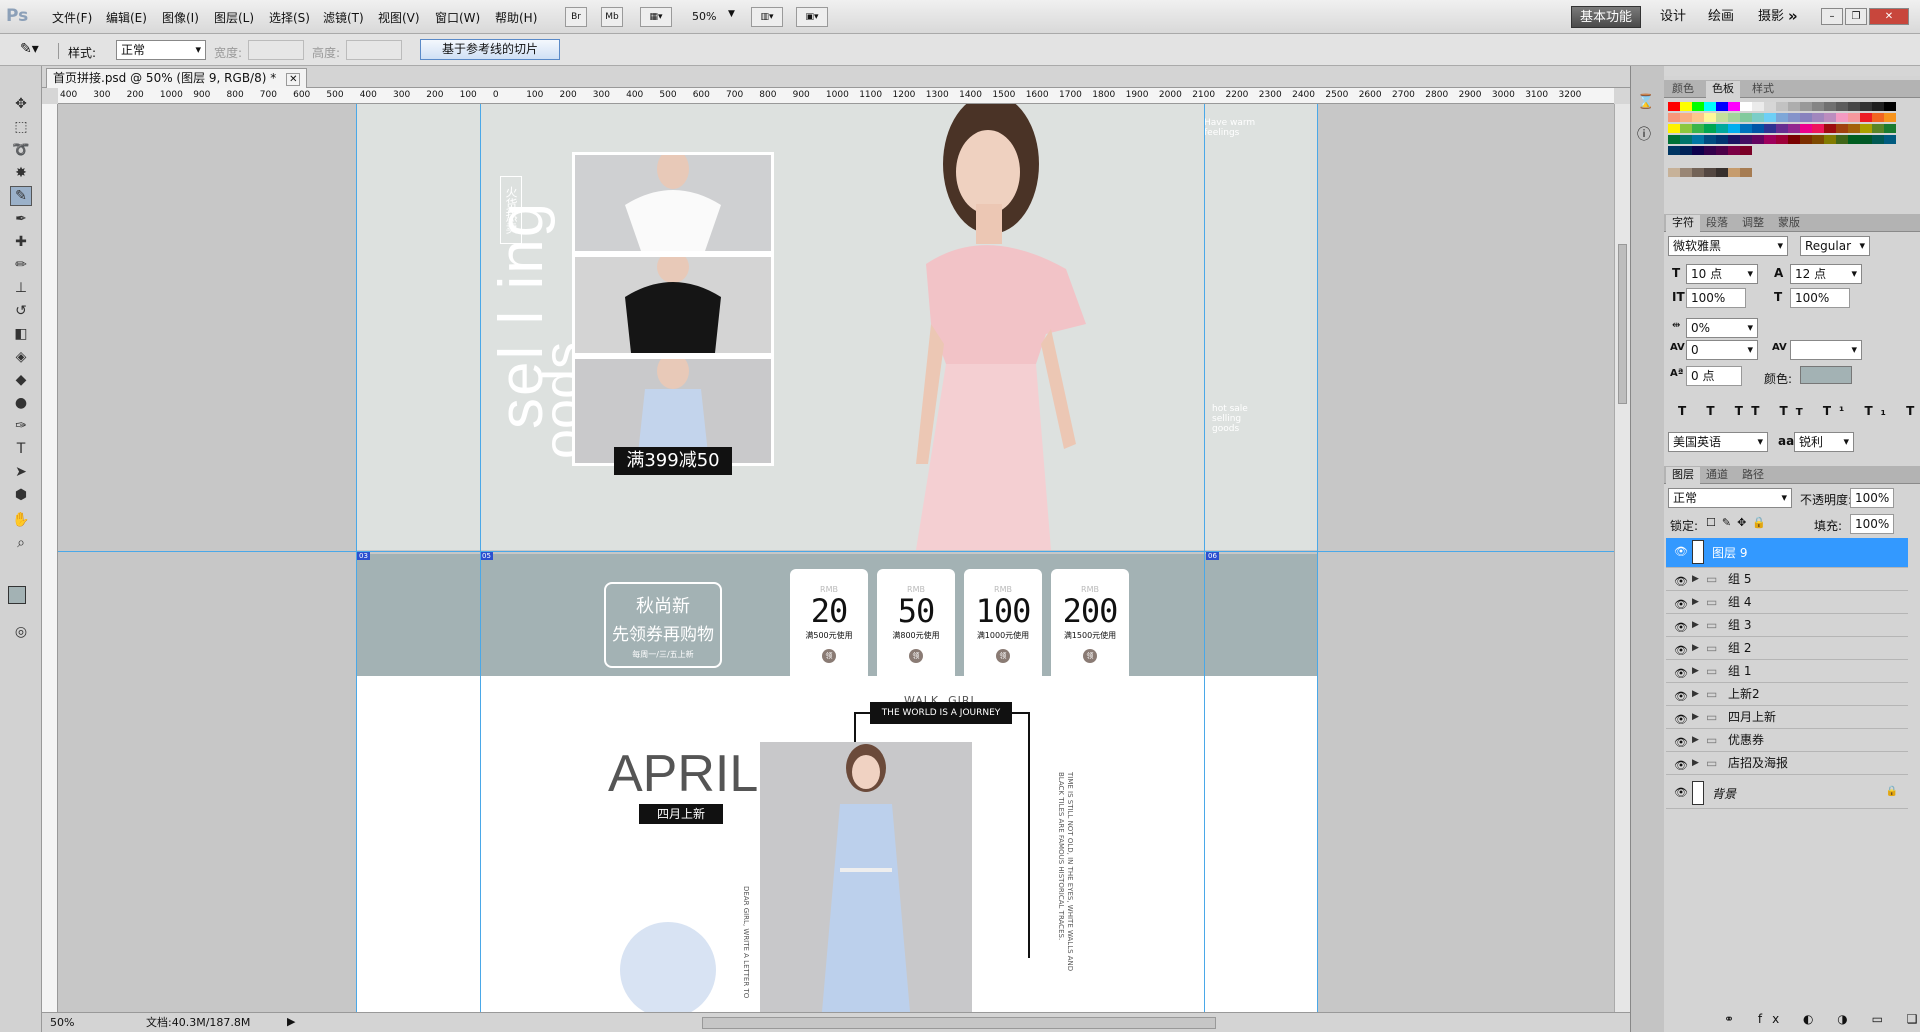  What do you see at coordinates (1872, 498) in the screenshot?
I see `opacity-field: 100%` at bounding box center [1872, 498].